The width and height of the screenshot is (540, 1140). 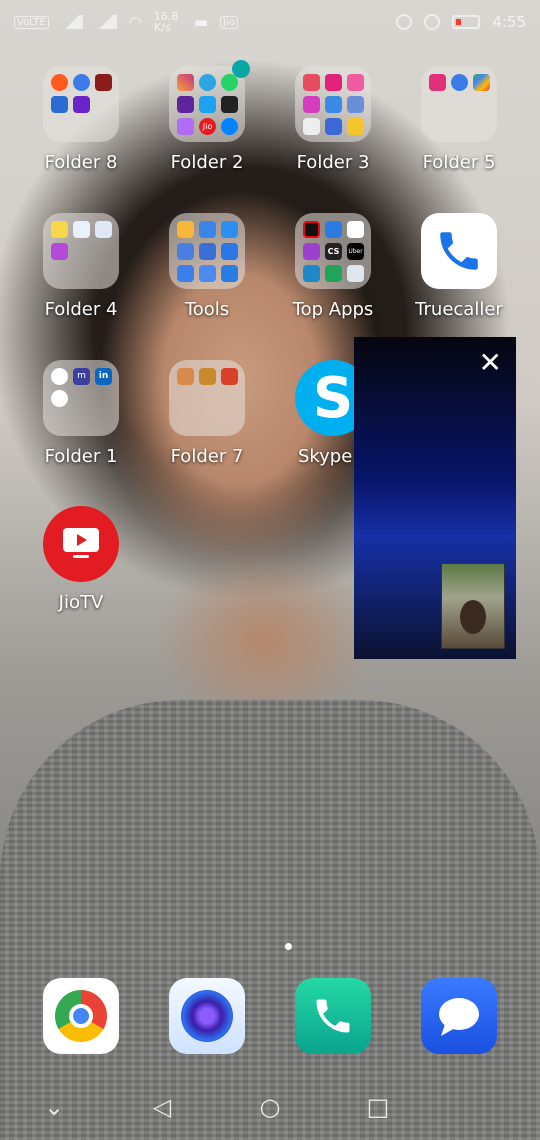 I want to click on folder-top-apps: CS Uber Top Apps, so click(x=333, y=266).